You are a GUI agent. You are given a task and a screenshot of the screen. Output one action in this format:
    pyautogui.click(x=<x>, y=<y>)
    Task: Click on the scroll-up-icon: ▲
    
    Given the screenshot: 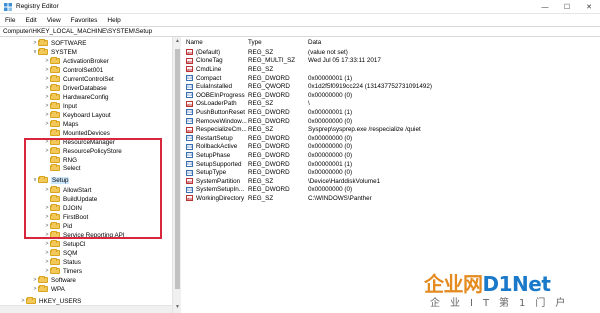 What is the action you would take?
    pyautogui.click(x=177, y=42)
    